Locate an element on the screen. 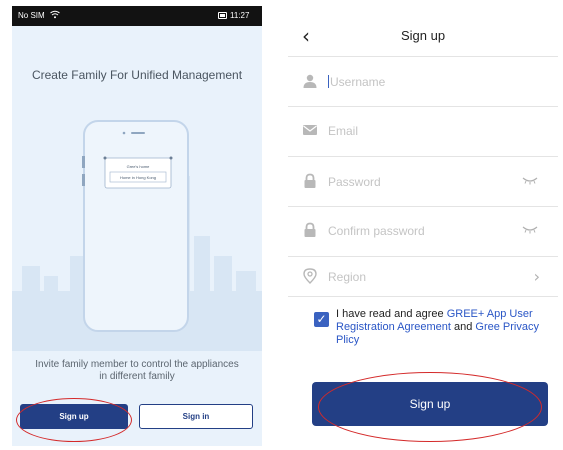  envelope-icon is located at coordinates (310, 130).